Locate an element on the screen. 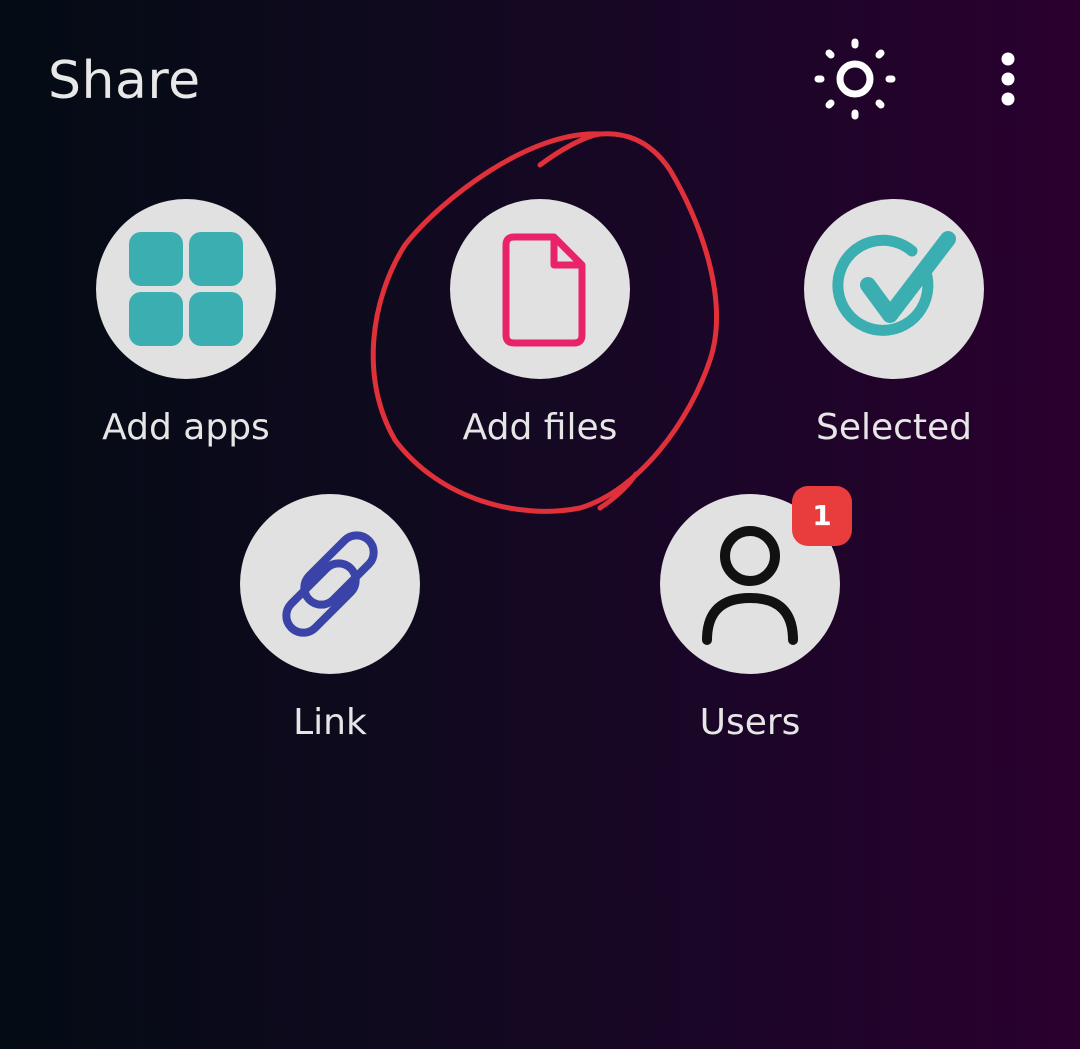 This screenshot has height=1049, width=1080. more-options-button is located at coordinates (1008, 79).